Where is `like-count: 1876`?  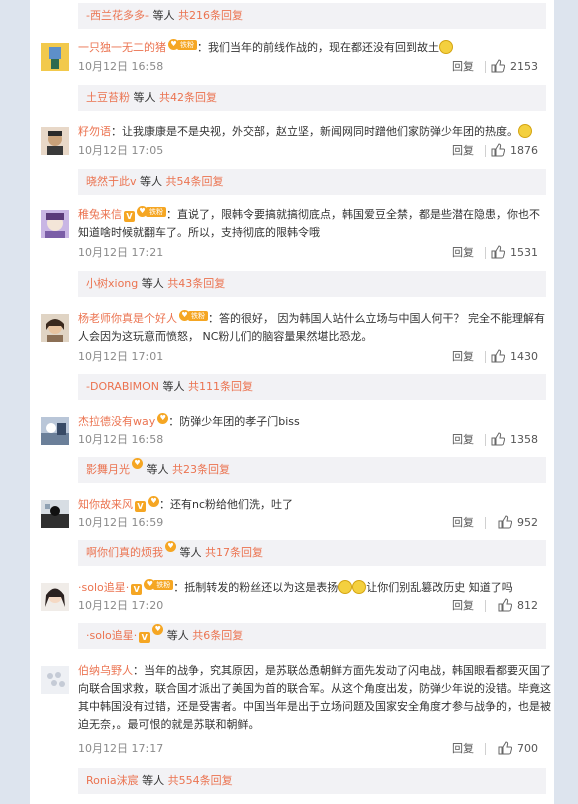 like-count: 1876 is located at coordinates (524, 150).